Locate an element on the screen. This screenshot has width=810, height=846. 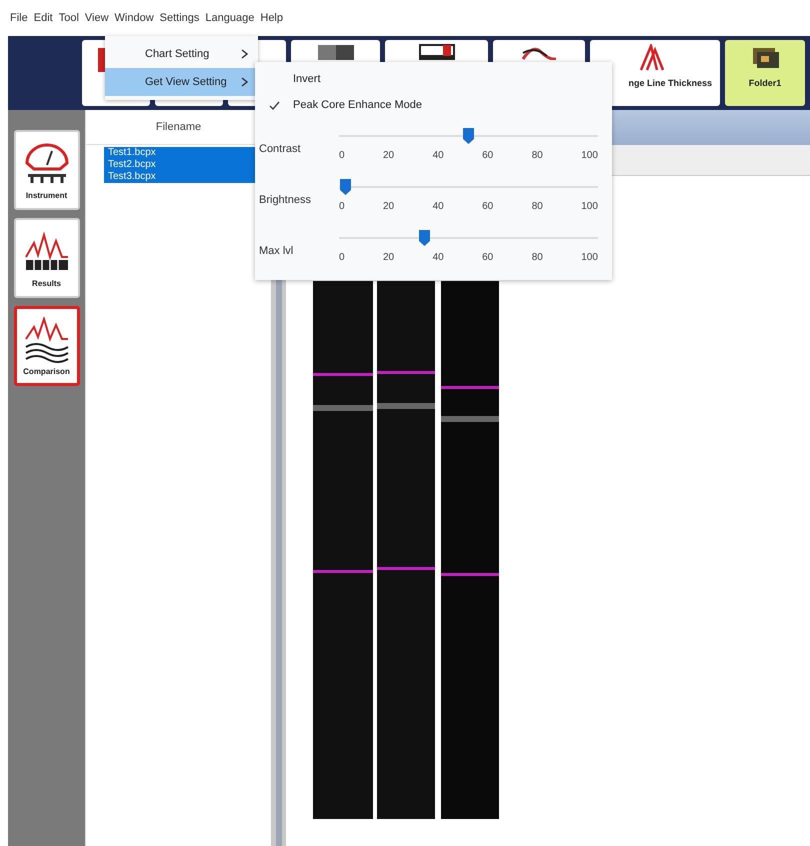
menu-entry-label: Invert is located at coordinates (307, 79).